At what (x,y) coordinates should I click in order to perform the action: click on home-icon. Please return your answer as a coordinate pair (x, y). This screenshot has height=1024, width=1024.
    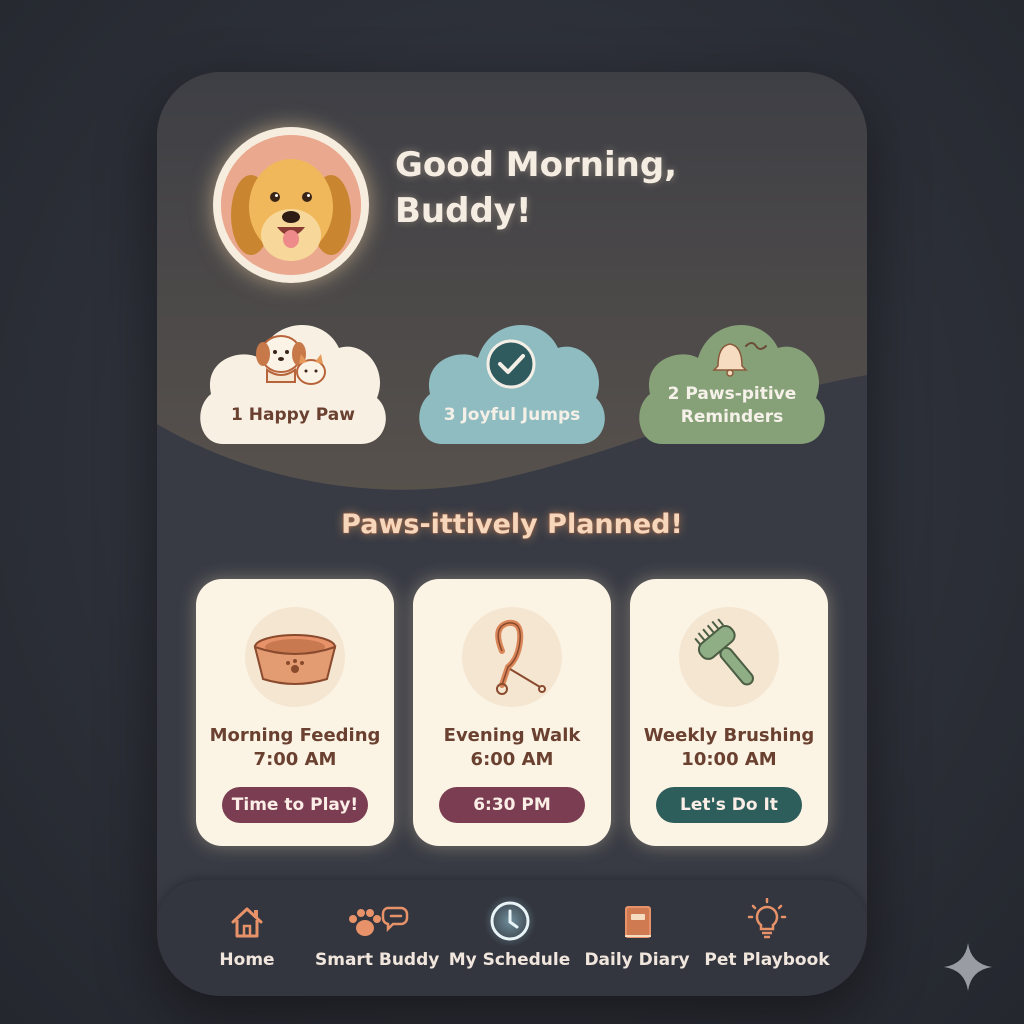
    Looking at the image, I should click on (247, 922).